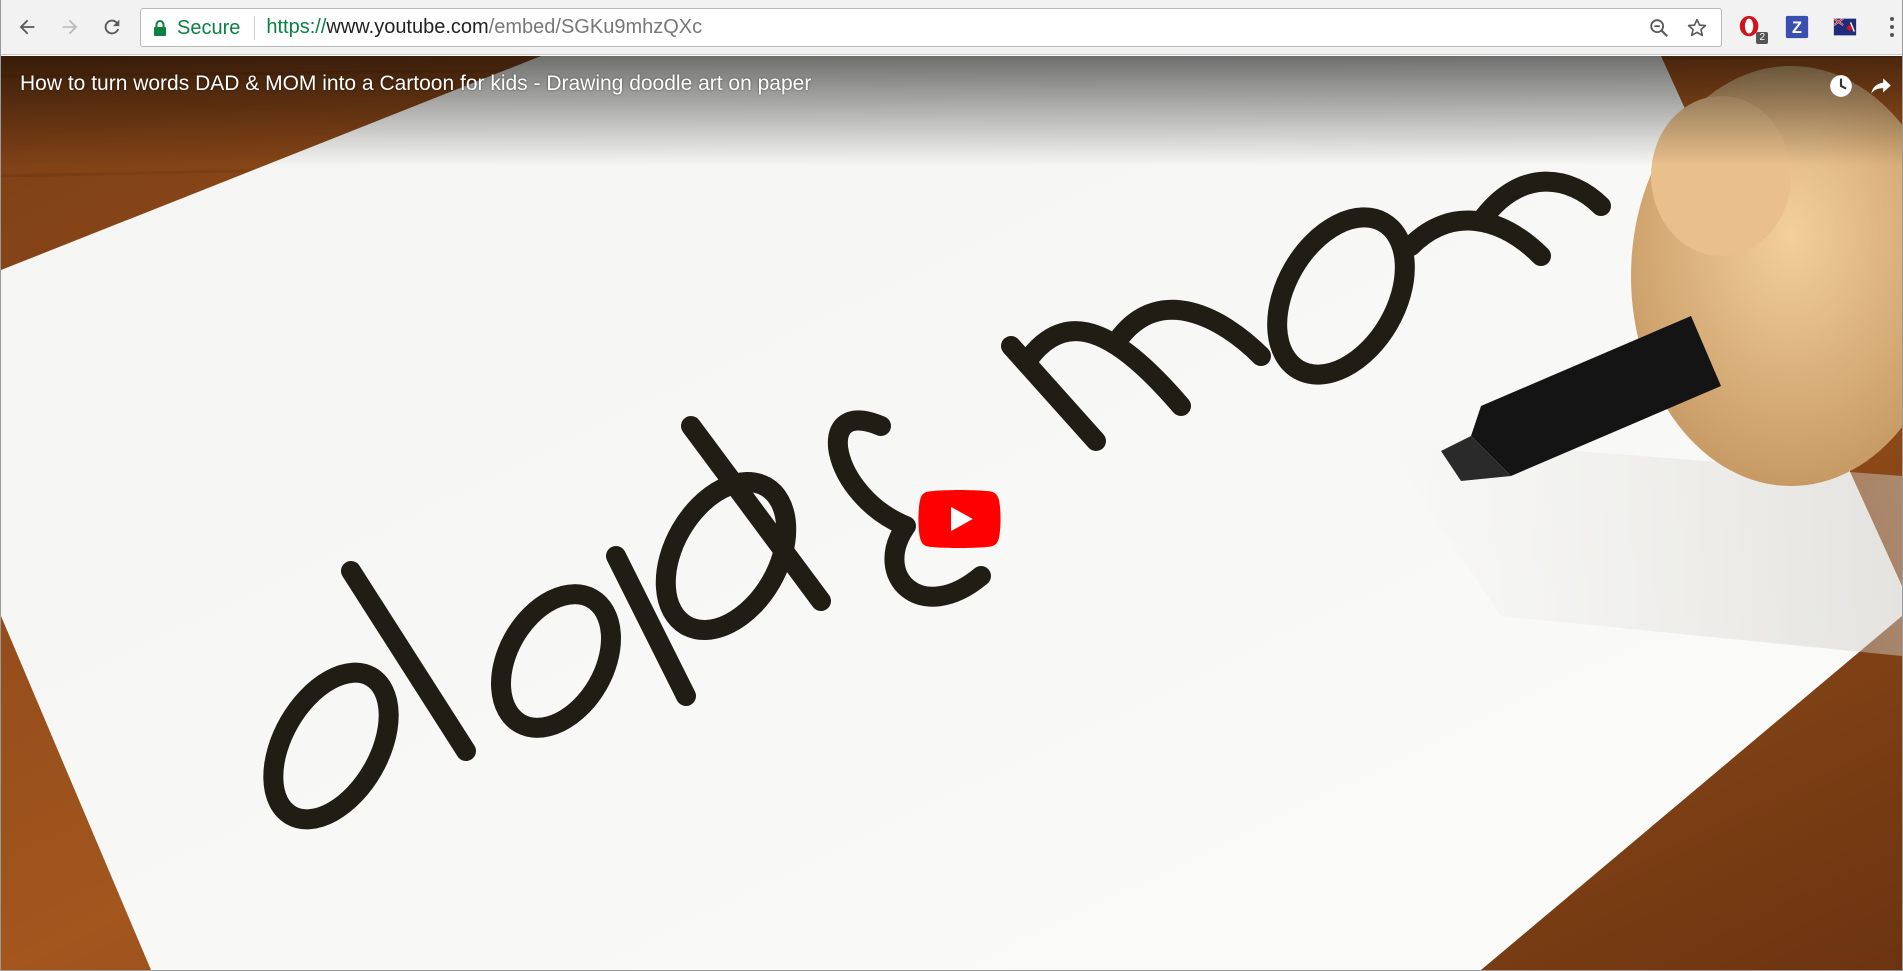 The width and height of the screenshot is (1903, 971). I want to click on play-button, so click(959, 519).